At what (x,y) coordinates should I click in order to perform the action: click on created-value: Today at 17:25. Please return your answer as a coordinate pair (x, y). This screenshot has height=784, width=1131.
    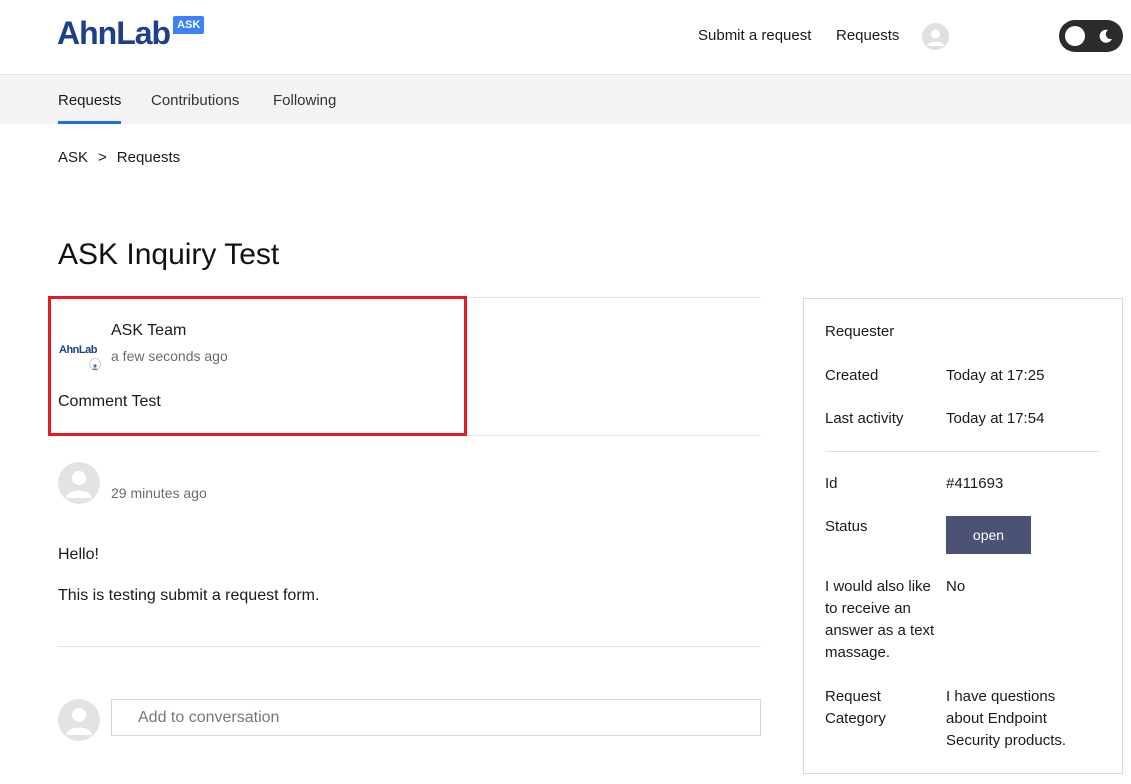
    Looking at the image, I should click on (995, 375).